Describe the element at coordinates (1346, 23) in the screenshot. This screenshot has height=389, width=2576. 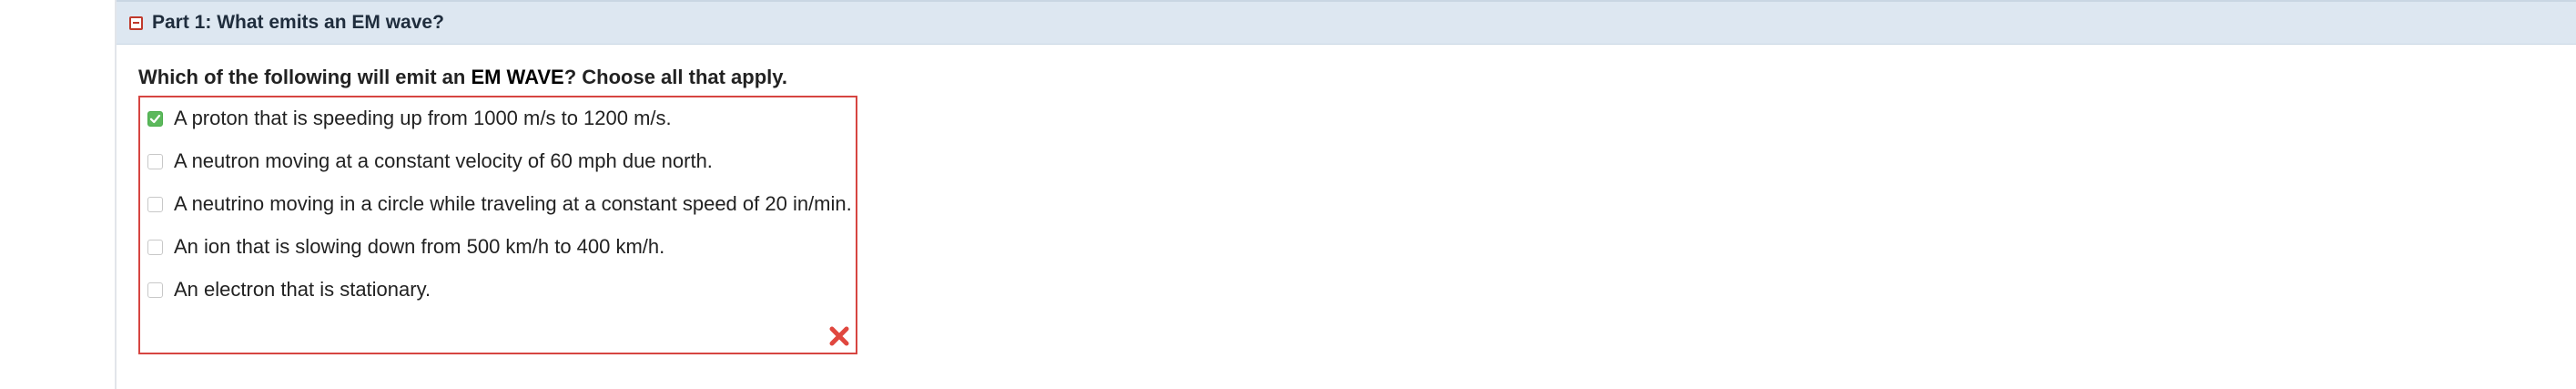
I see `part-header: Part 1: What emits an EM wave?` at that location.